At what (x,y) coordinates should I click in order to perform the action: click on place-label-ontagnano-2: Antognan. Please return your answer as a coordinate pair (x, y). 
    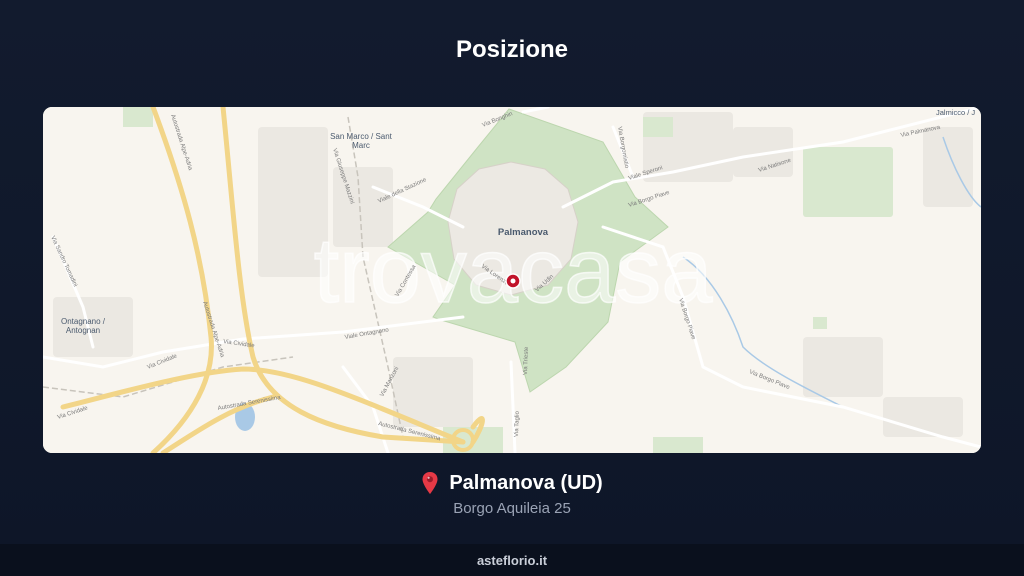
    Looking at the image, I should click on (83, 330).